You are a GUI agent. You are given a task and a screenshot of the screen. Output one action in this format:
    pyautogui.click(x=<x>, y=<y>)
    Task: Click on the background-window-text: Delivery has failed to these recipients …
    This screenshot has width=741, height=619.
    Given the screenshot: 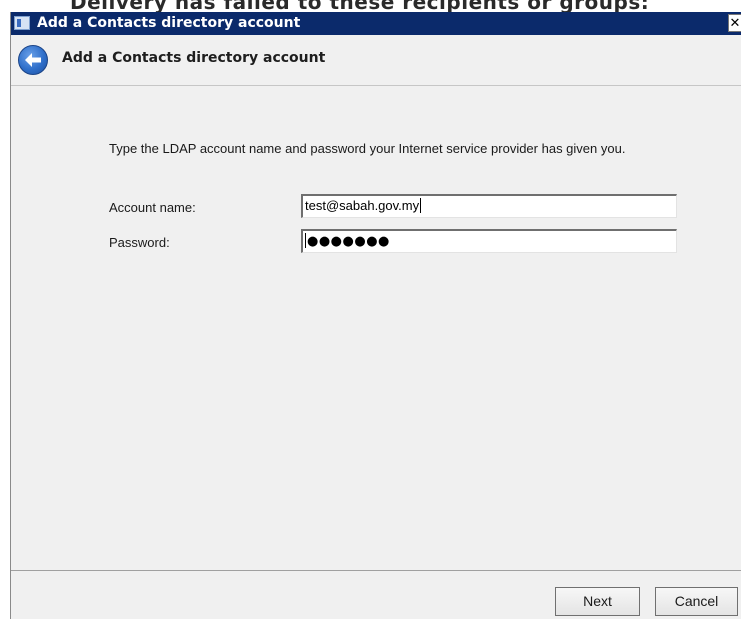 What is the action you would take?
    pyautogui.click(x=360, y=6)
    